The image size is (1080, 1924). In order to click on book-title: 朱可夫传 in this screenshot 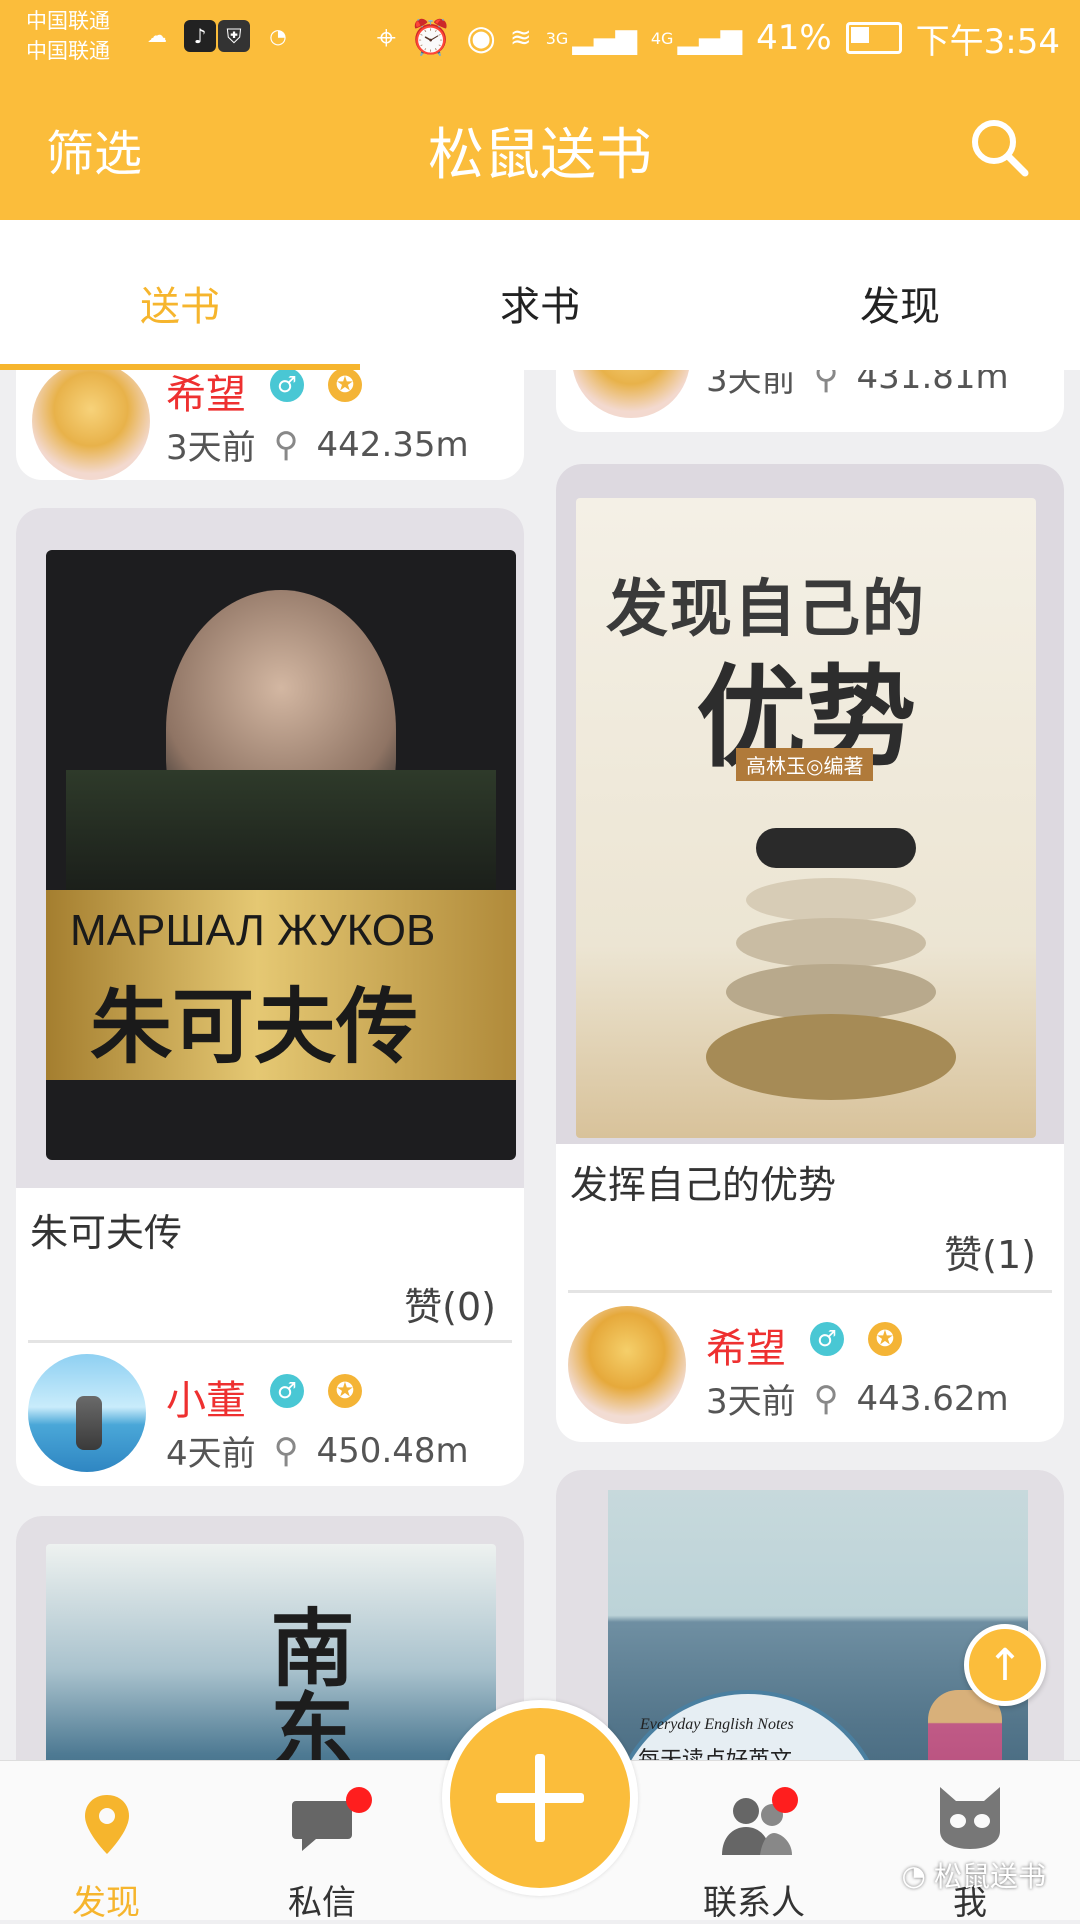, I will do `click(106, 1229)`.